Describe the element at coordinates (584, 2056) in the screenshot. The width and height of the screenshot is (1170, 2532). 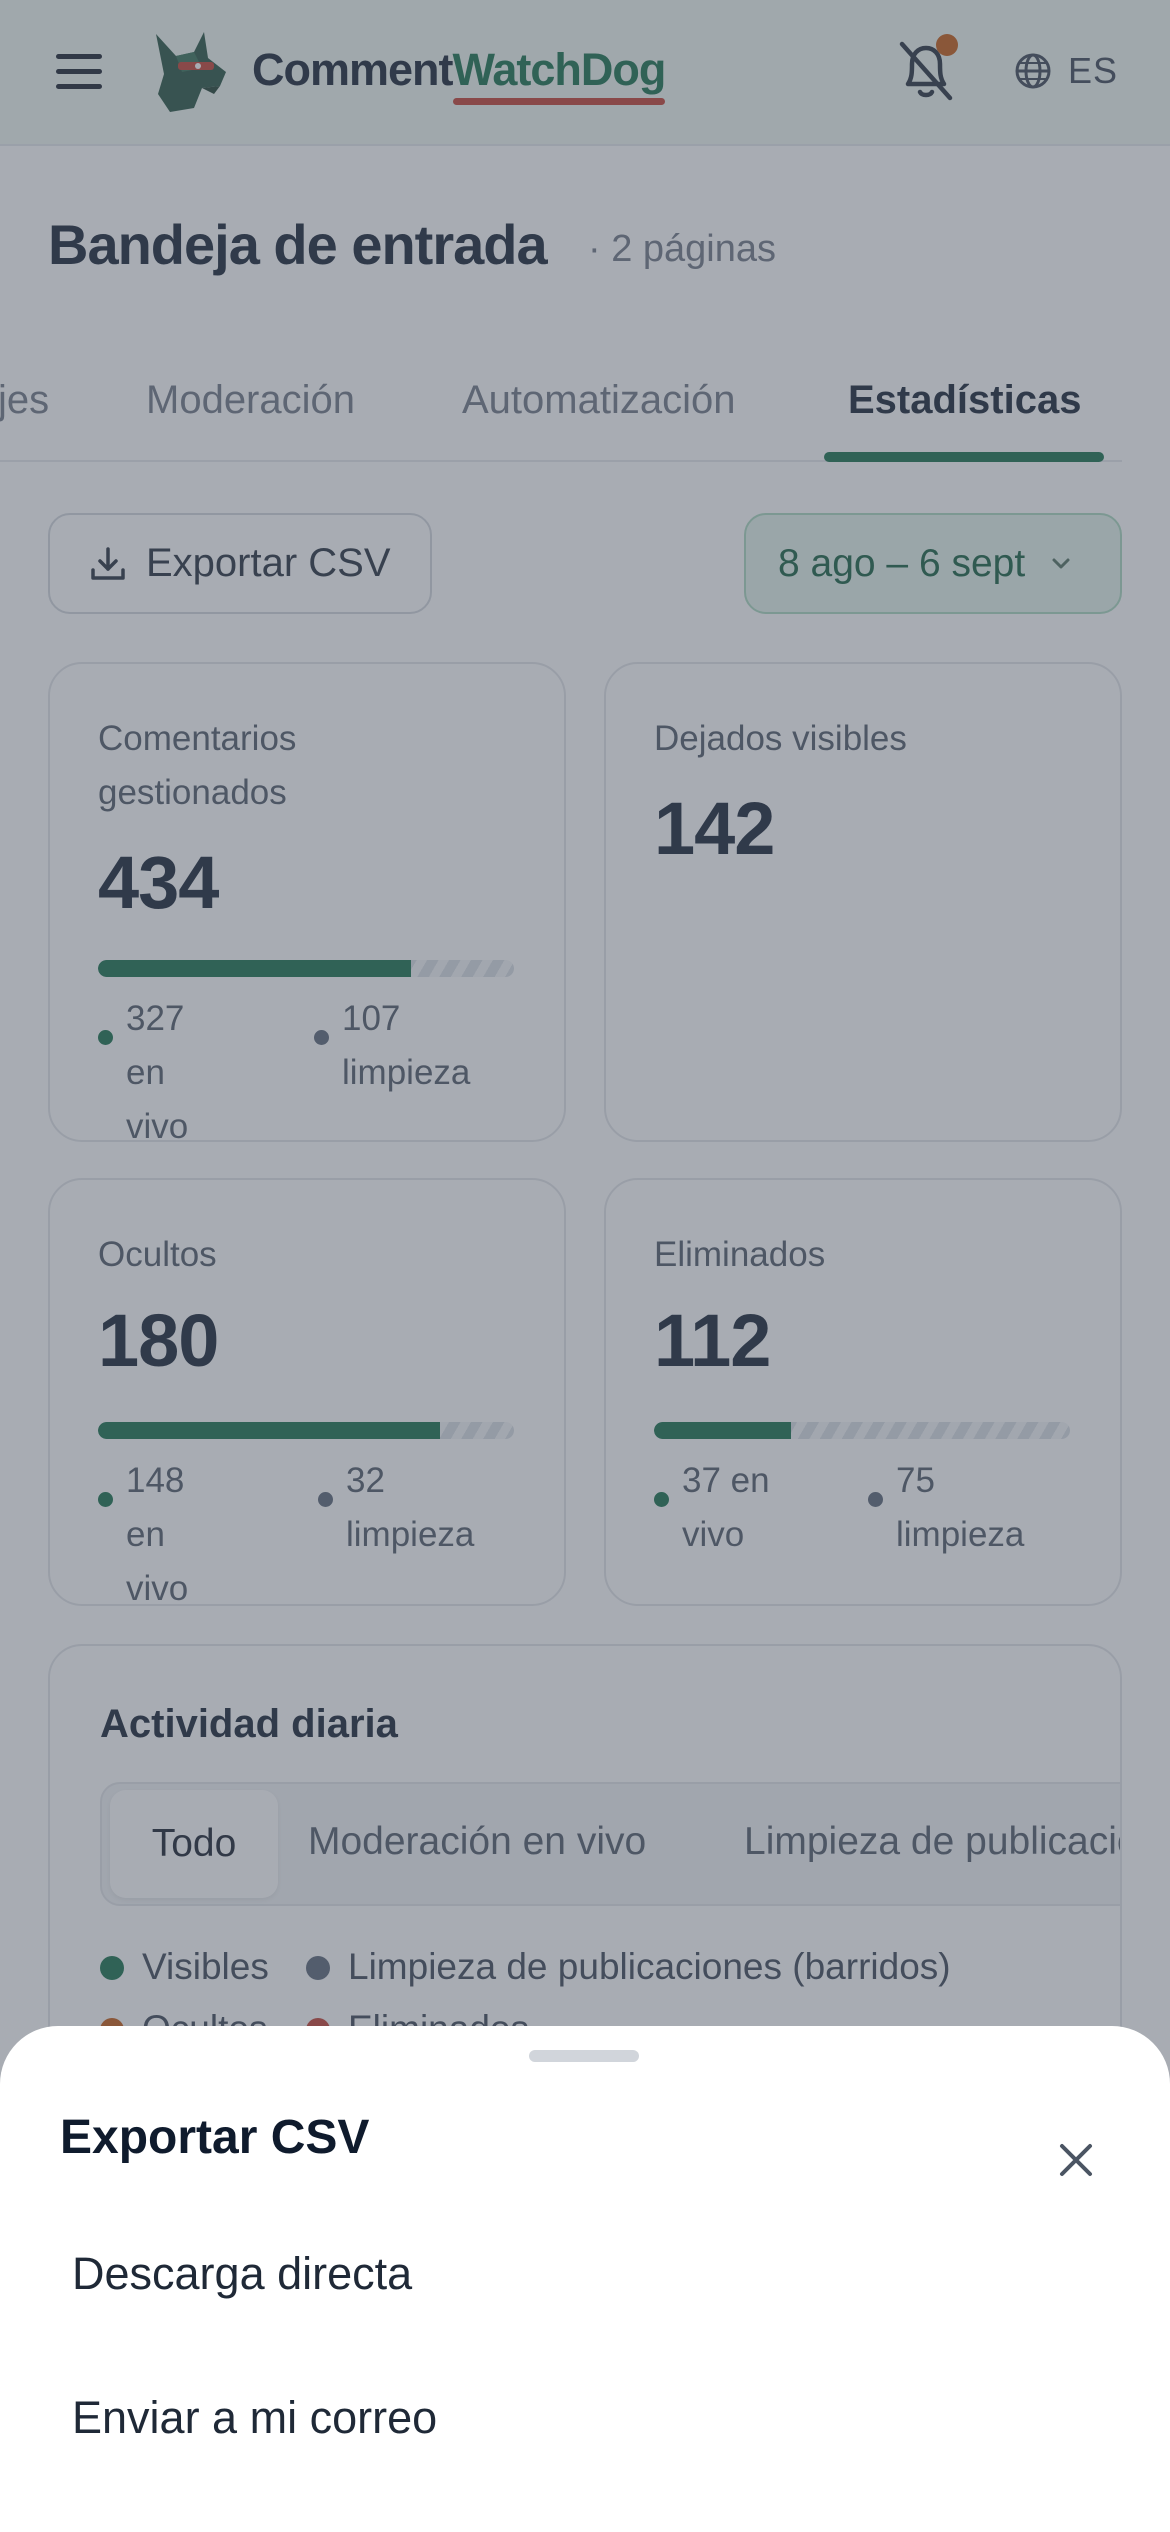
I see `sheet-drag-handle` at that location.